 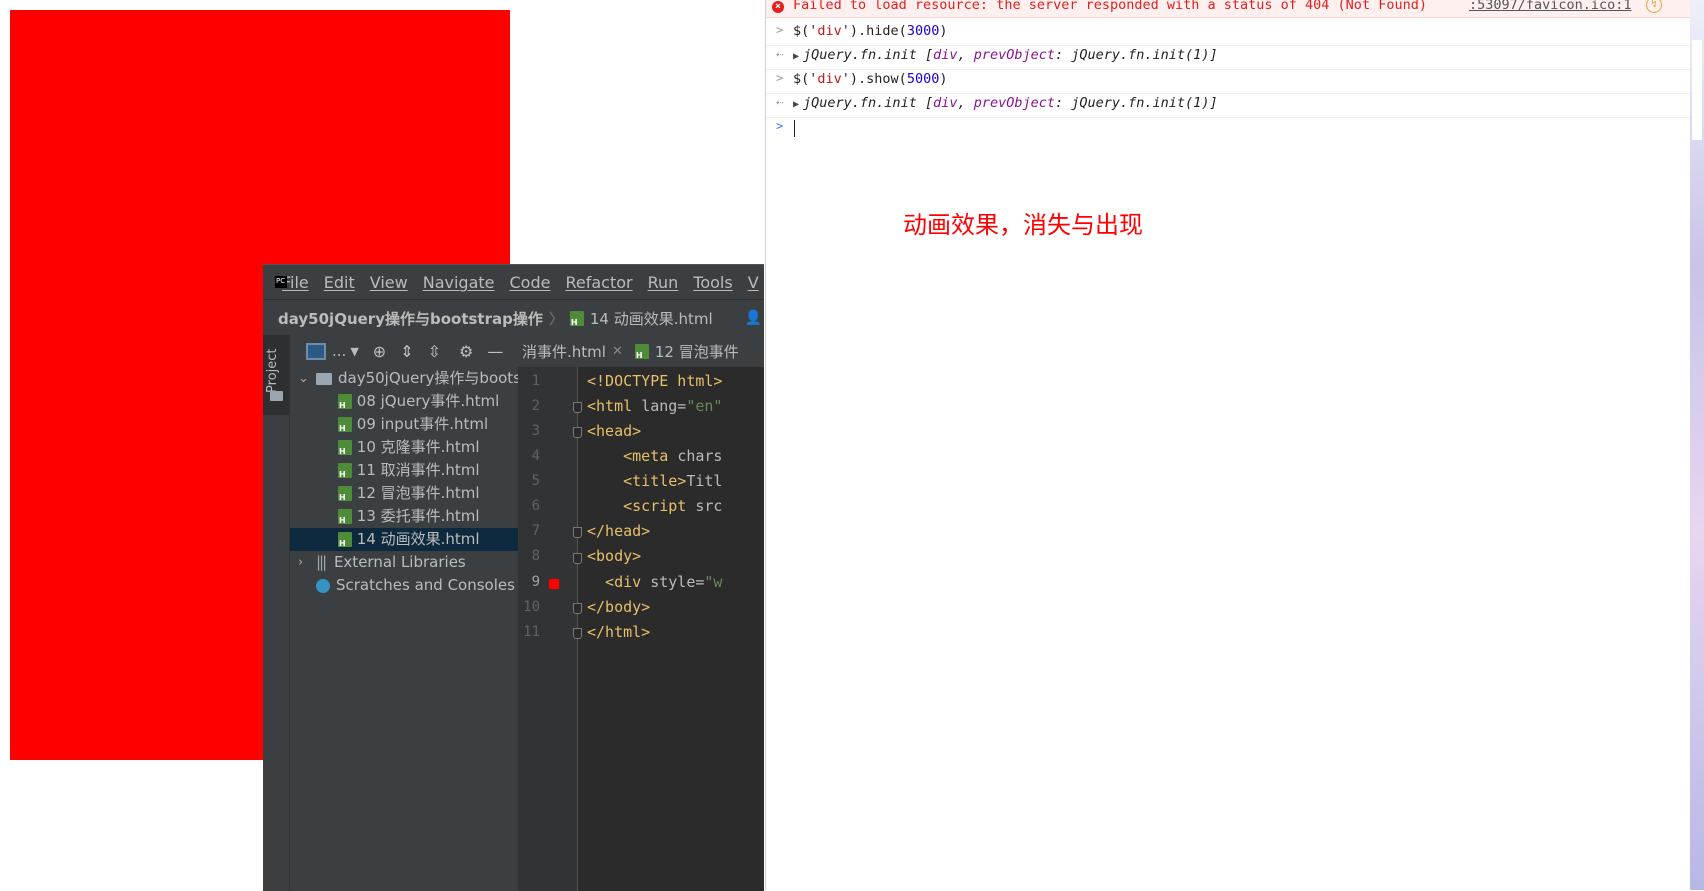 What do you see at coordinates (1136, 55) in the screenshot?
I see `result-part: : jQuery.fn.init(1)]` at bounding box center [1136, 55].